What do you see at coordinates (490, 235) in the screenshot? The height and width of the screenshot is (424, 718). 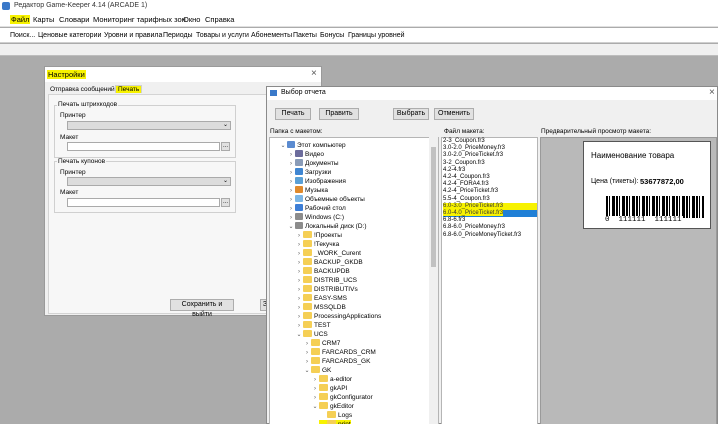 I see `file-list-item: 6.8-6.0_PriceMoneyTicket.fr3` at bounding box center [490, 235].